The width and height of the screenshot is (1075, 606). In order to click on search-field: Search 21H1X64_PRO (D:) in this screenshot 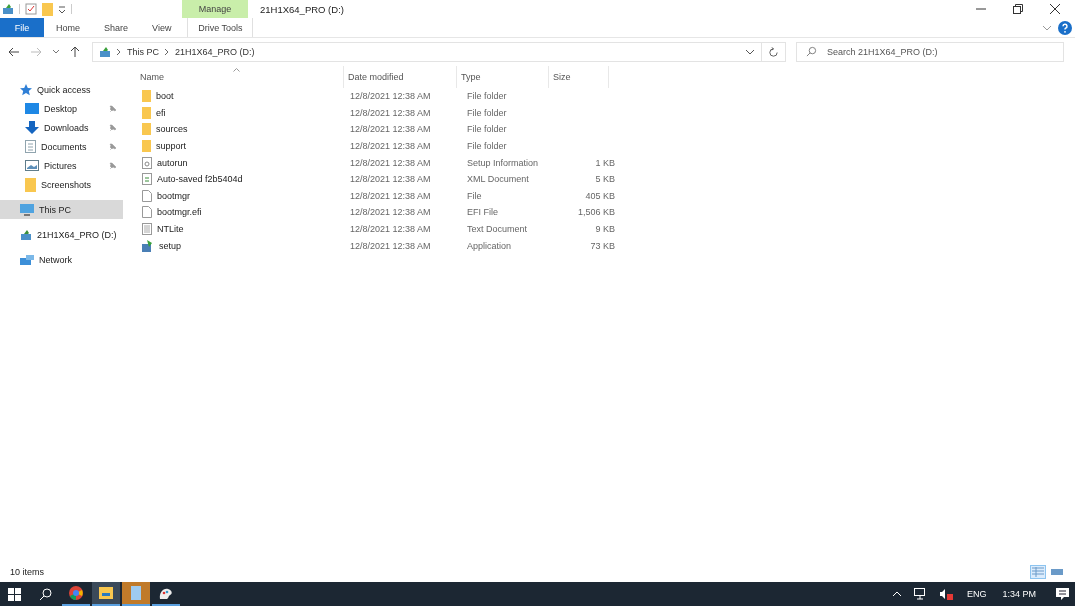, I will do `click(930, 52)`.